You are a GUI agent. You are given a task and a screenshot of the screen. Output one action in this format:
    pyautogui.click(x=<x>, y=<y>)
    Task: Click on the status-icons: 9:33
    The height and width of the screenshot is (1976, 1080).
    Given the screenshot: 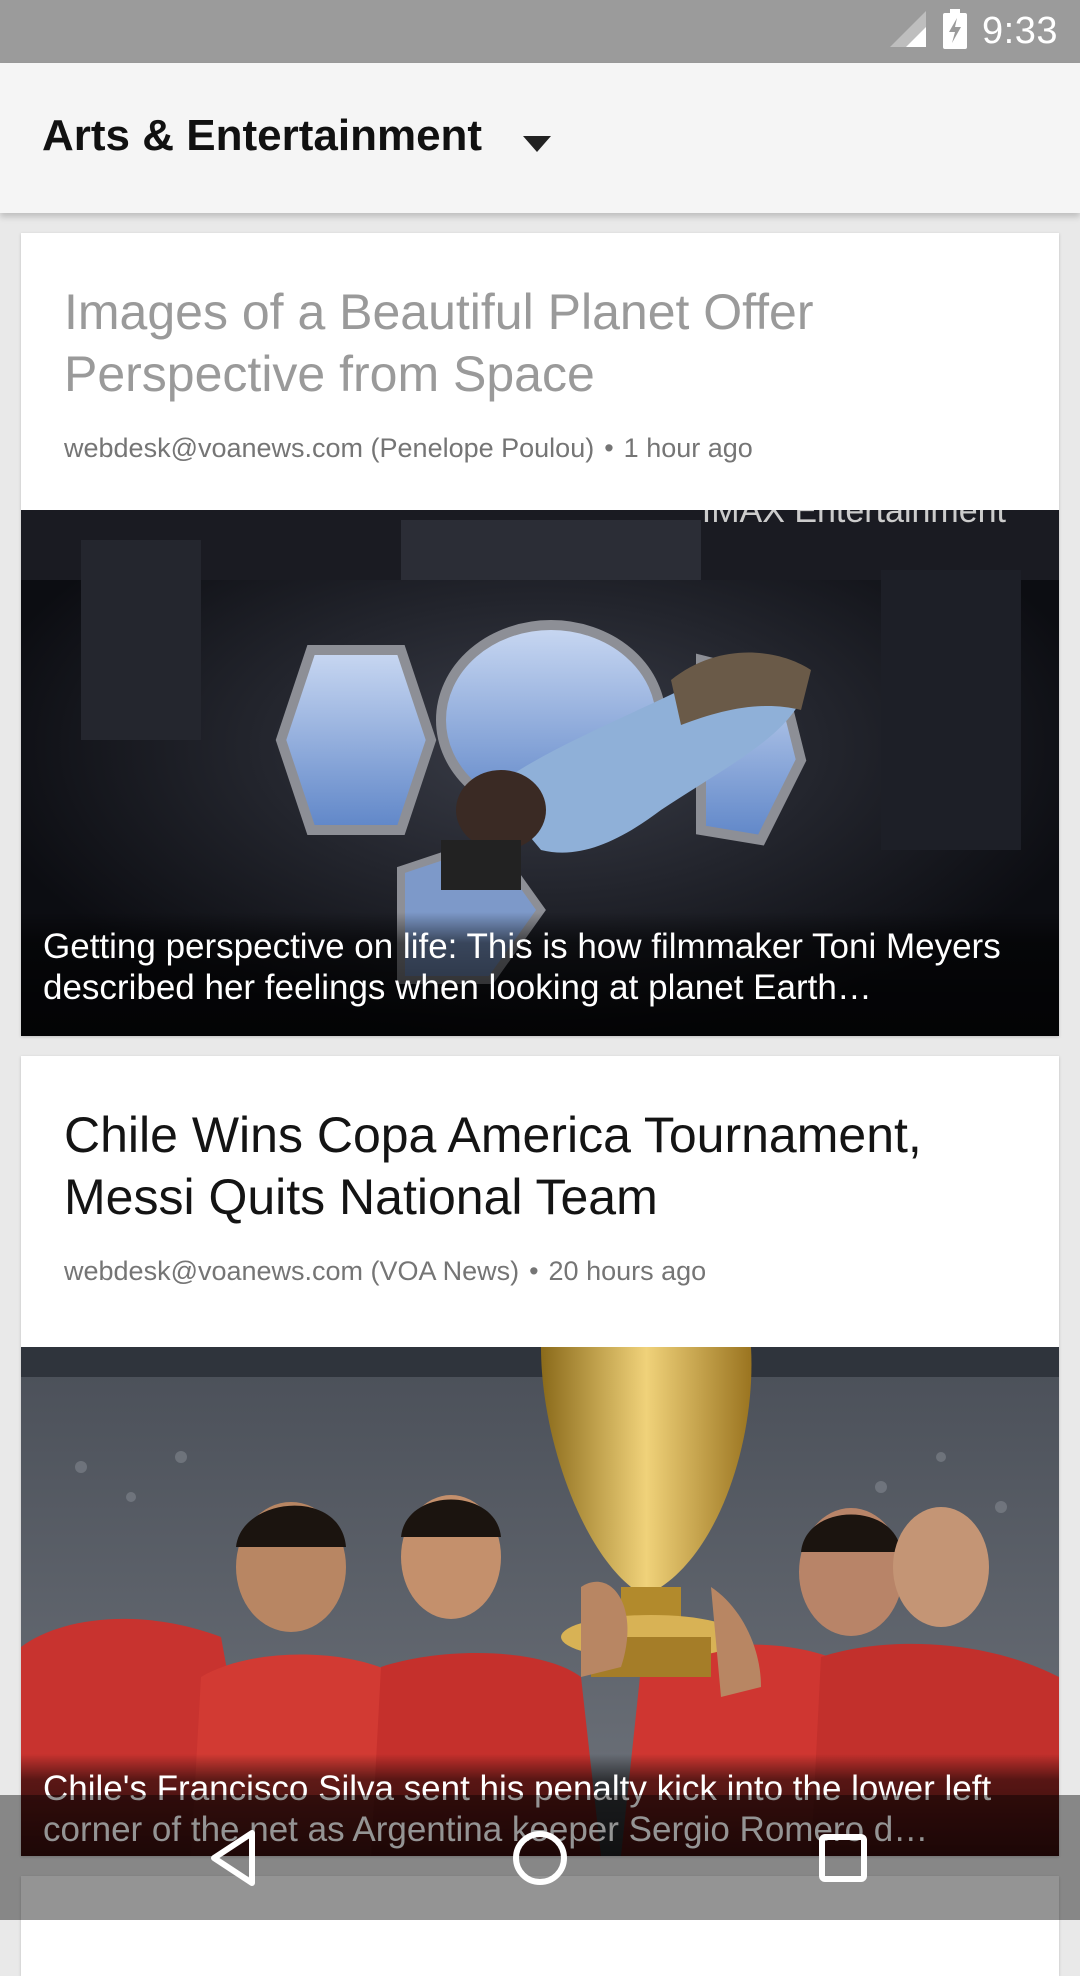 What is the action you would take?
    pyautogui.click(x=973, y=31)
    